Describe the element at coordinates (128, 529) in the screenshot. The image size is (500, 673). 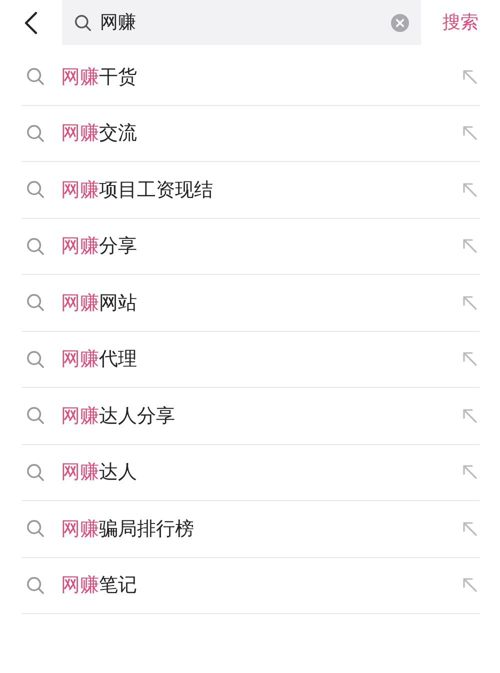
I see `suggestion-text: 网赚骗局排行榜` at that location.